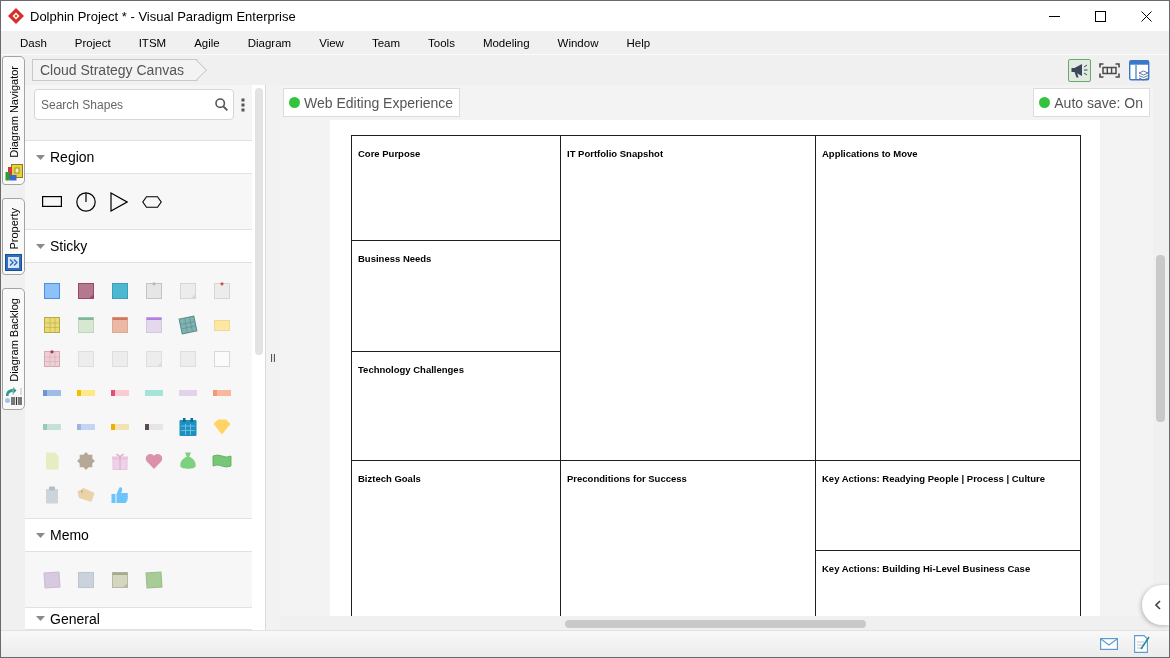  Describe the element at coordinates (138, 535) in the screenshot. I see `section-header: Memo` at that location.